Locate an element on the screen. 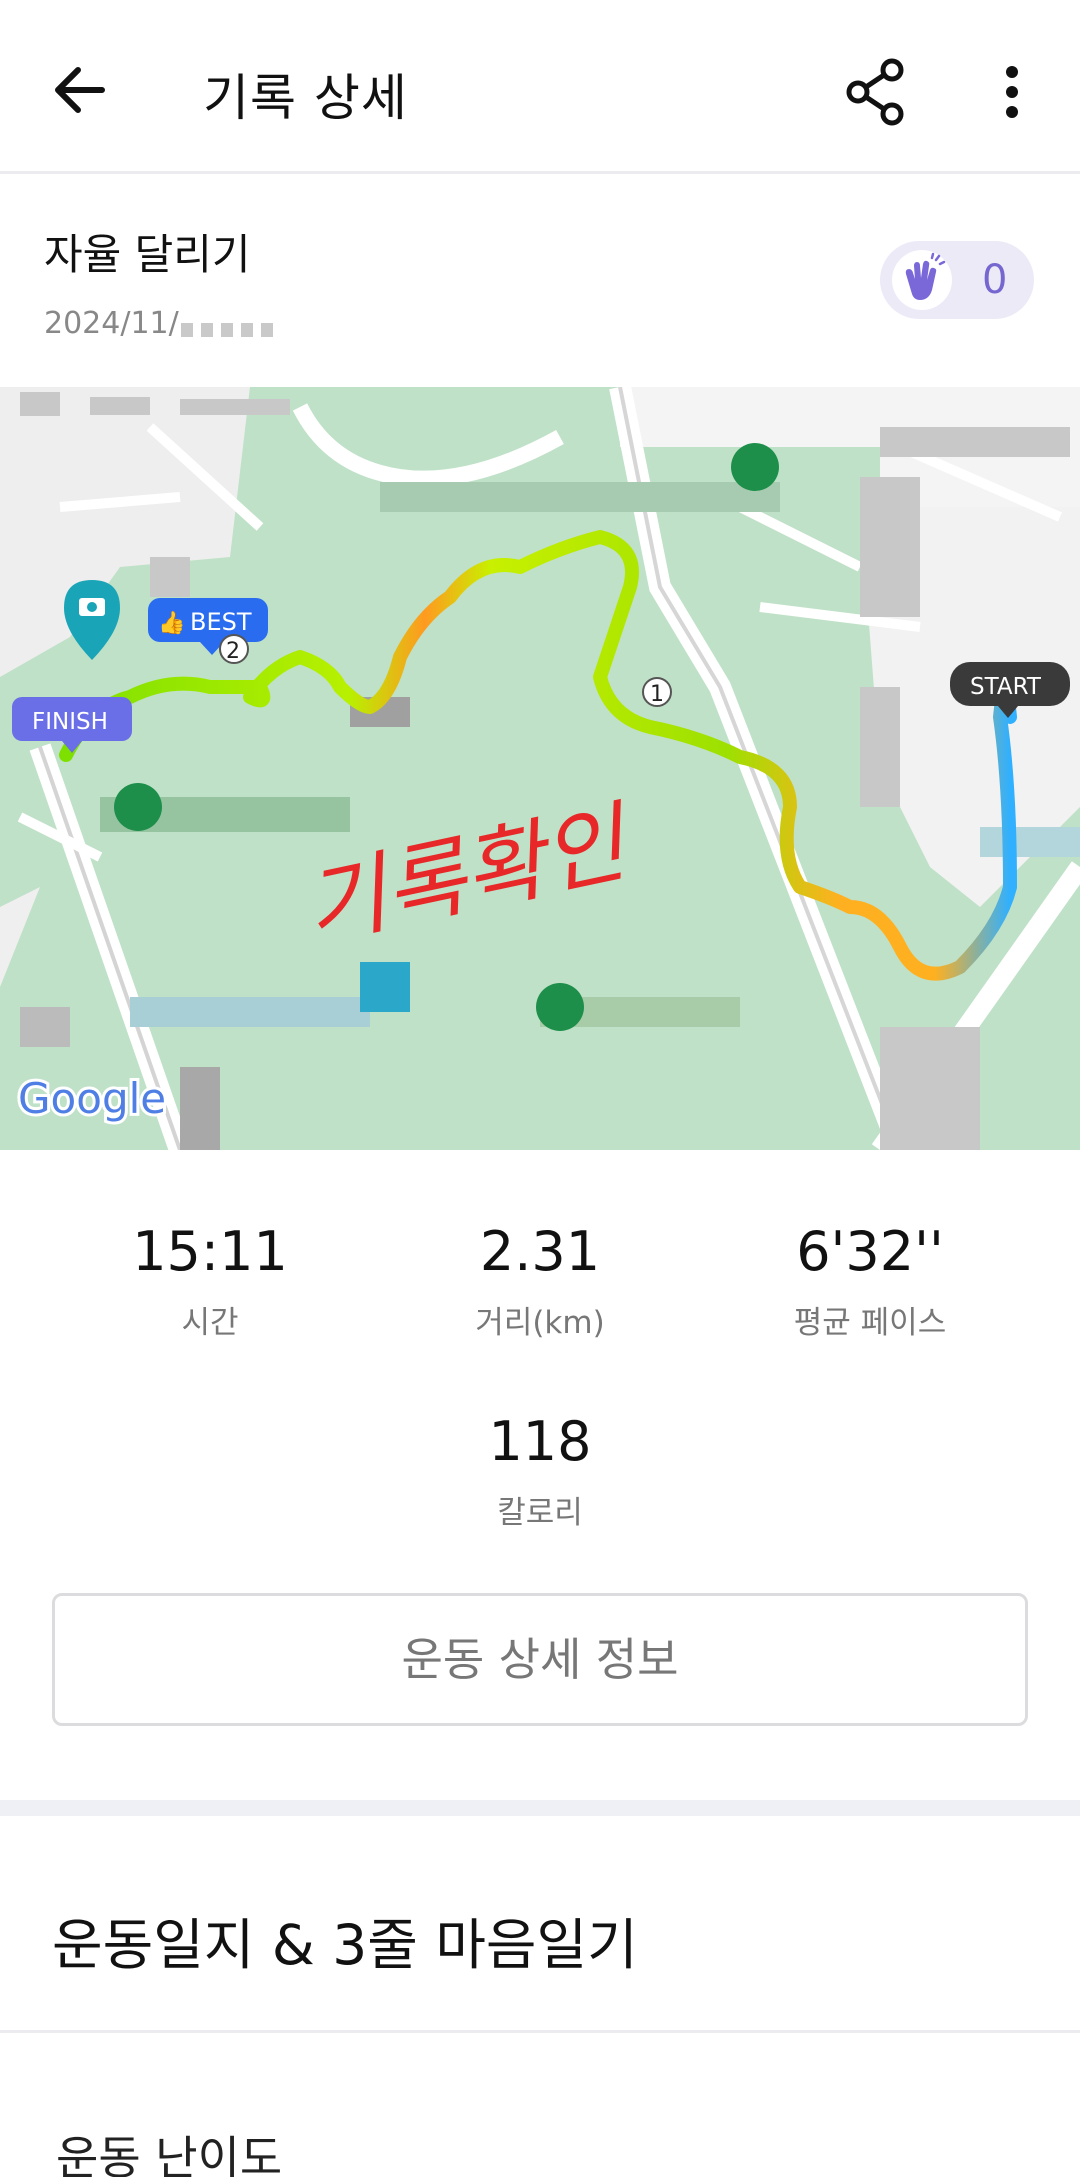  clap-count: 0 is located at coordinates (995, 280).